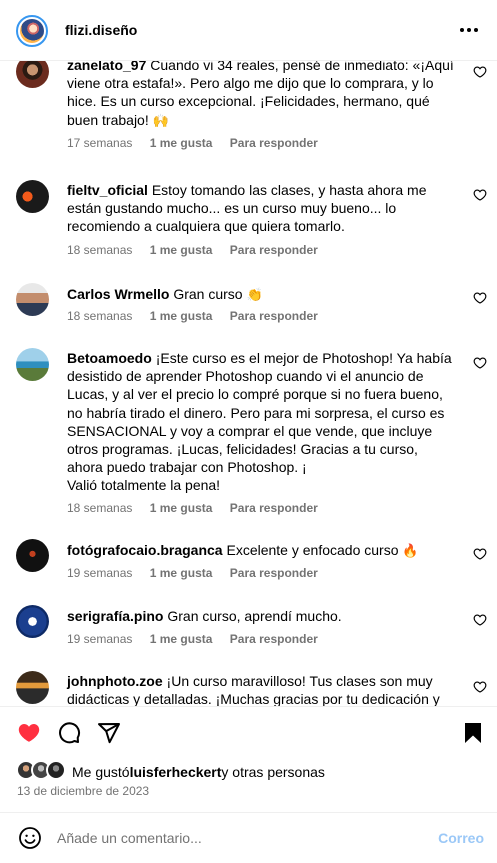 This screenshot has width=497, height=863. I want to click on author-avatar, so click(32, 31).